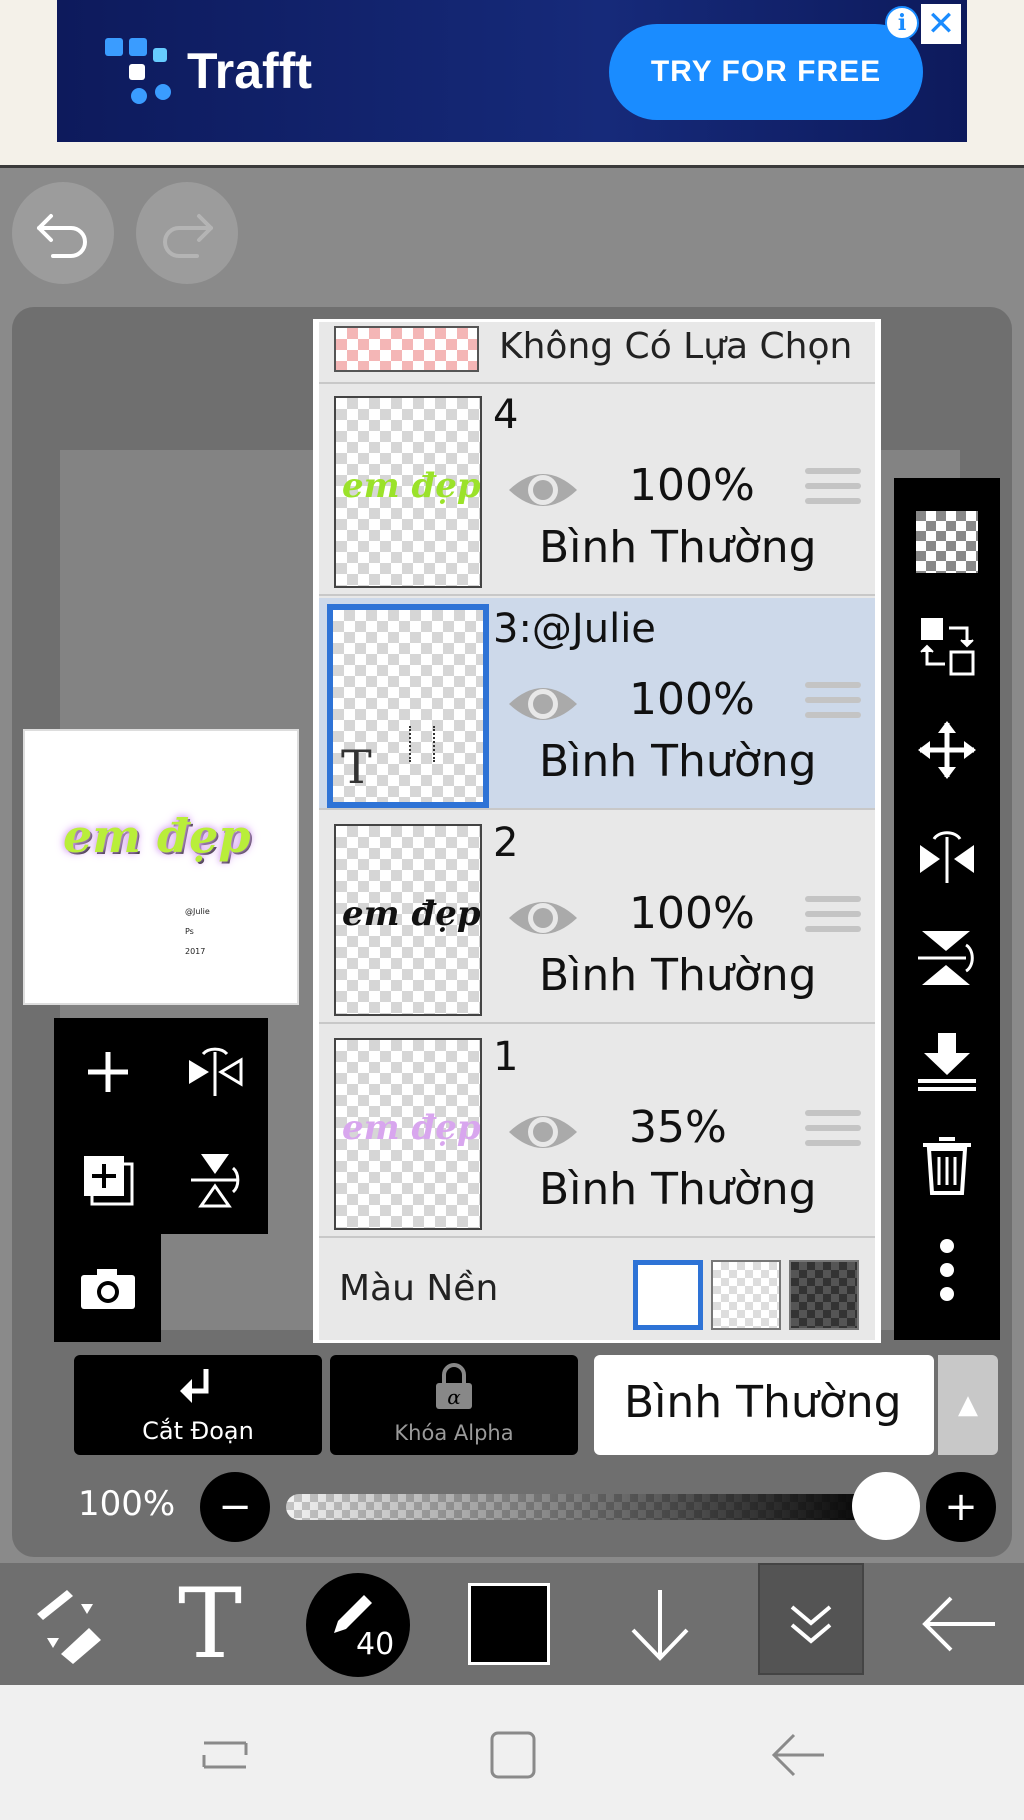 The height and width of the screenshot is (1820, 1024). Describe the element at coordinates (454, 1433) in the screenshot. I see `alpha-lock-label: Khóa Alpha` at that location.